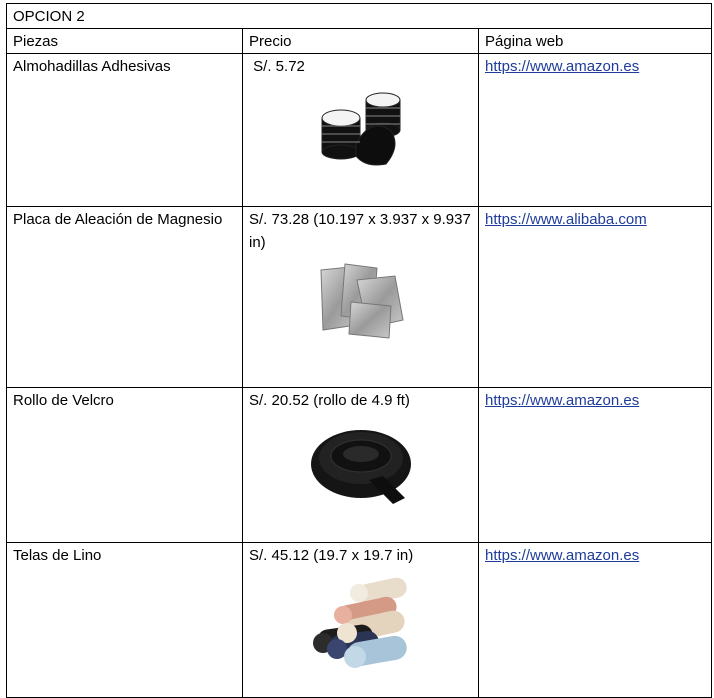 This screenshot has width=714, height=698. I want to click on precio-text: S/. 73.28 (10.197 x 3.937 x 9.937 in), so click(362, 231).